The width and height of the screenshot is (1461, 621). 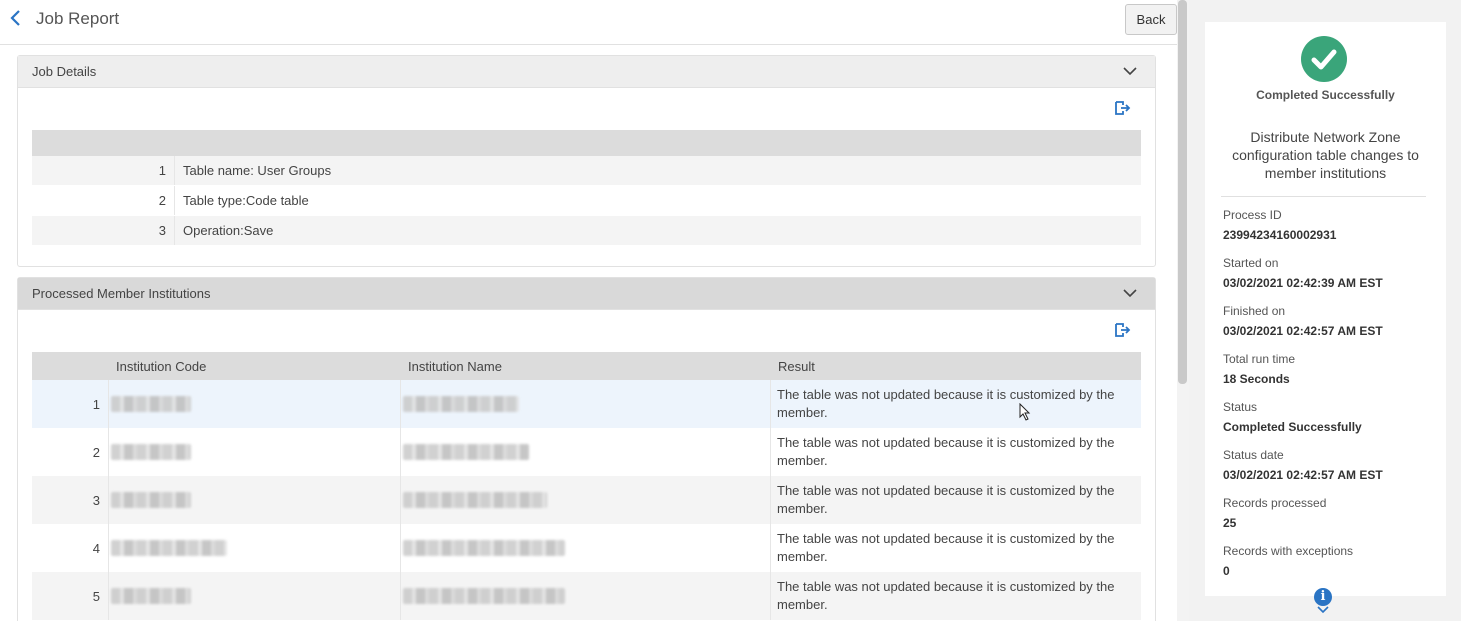 What do you see at coordinates (1226, 571) in the screenshot?
I see `field-value: 0` at bounding box center [1226, 571].